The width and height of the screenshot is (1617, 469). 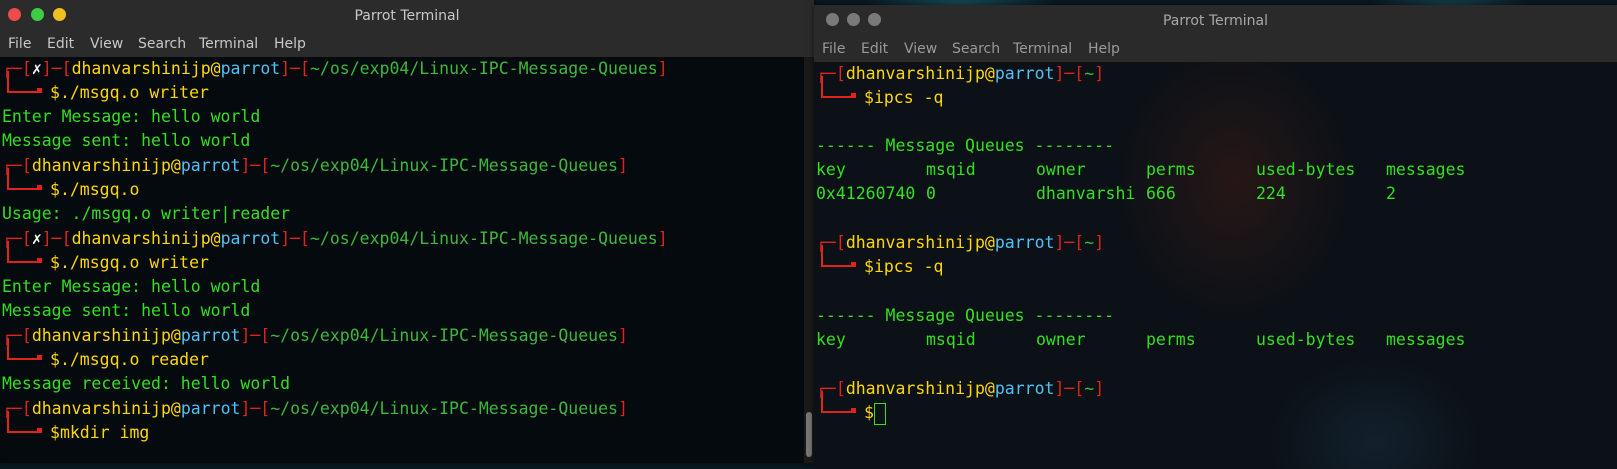 What do you see at coordinates (129, 359) in the screenshot?
I see `command-line: $./msgq.o reader` at bounding box center [129, 359].